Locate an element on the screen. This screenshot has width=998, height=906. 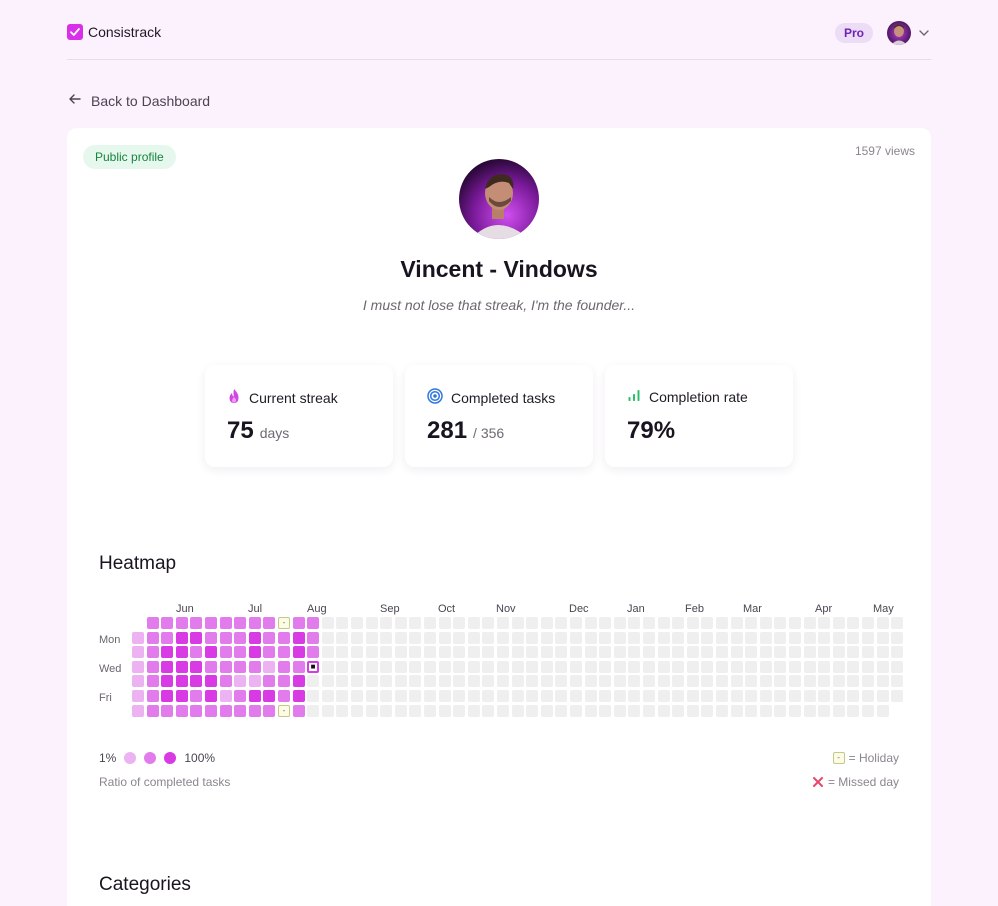
chevron-down-icon is located at coordinates (924, 33).